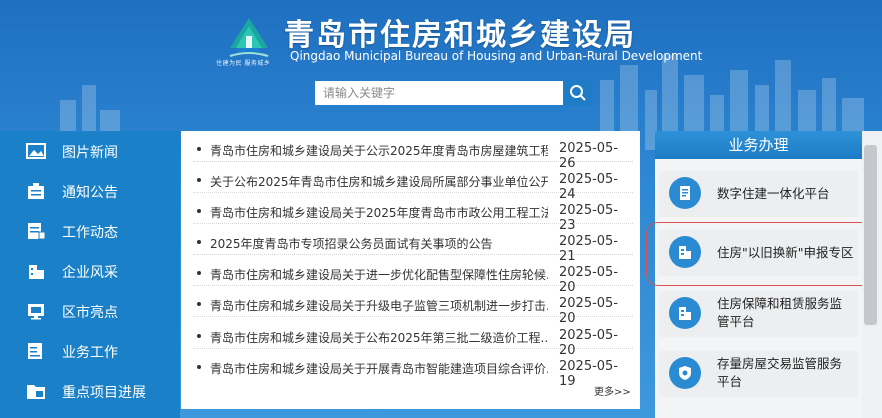  I want to click on nav-item-work-updates: 工作动态, so click(90, 231).